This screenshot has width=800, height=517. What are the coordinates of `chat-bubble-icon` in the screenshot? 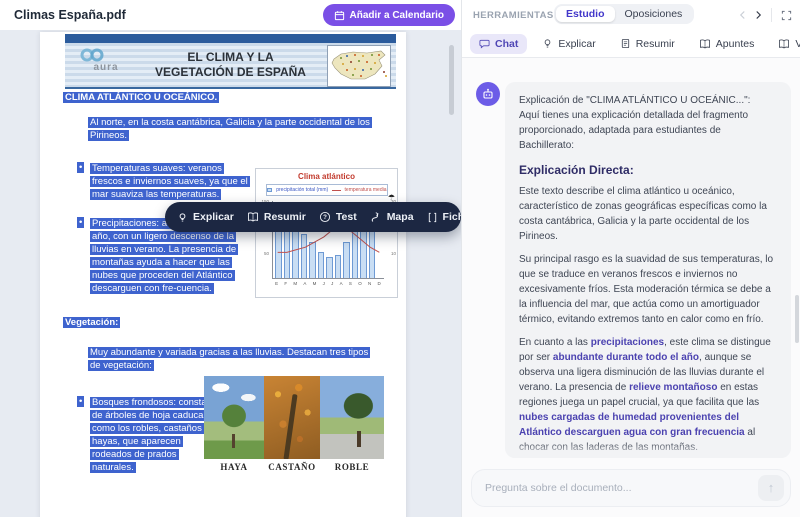 It's located at (484, 43).